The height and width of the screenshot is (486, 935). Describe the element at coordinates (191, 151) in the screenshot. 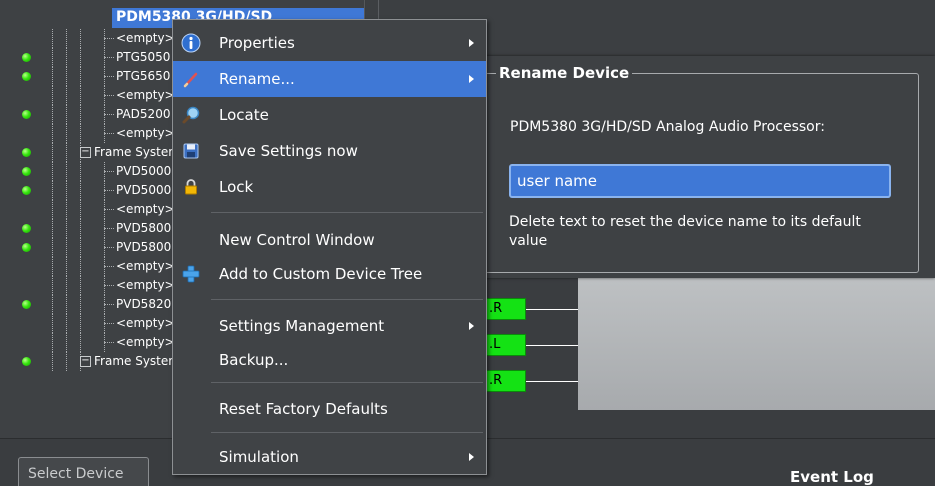

I see `floppy-disk-icon` at that location.